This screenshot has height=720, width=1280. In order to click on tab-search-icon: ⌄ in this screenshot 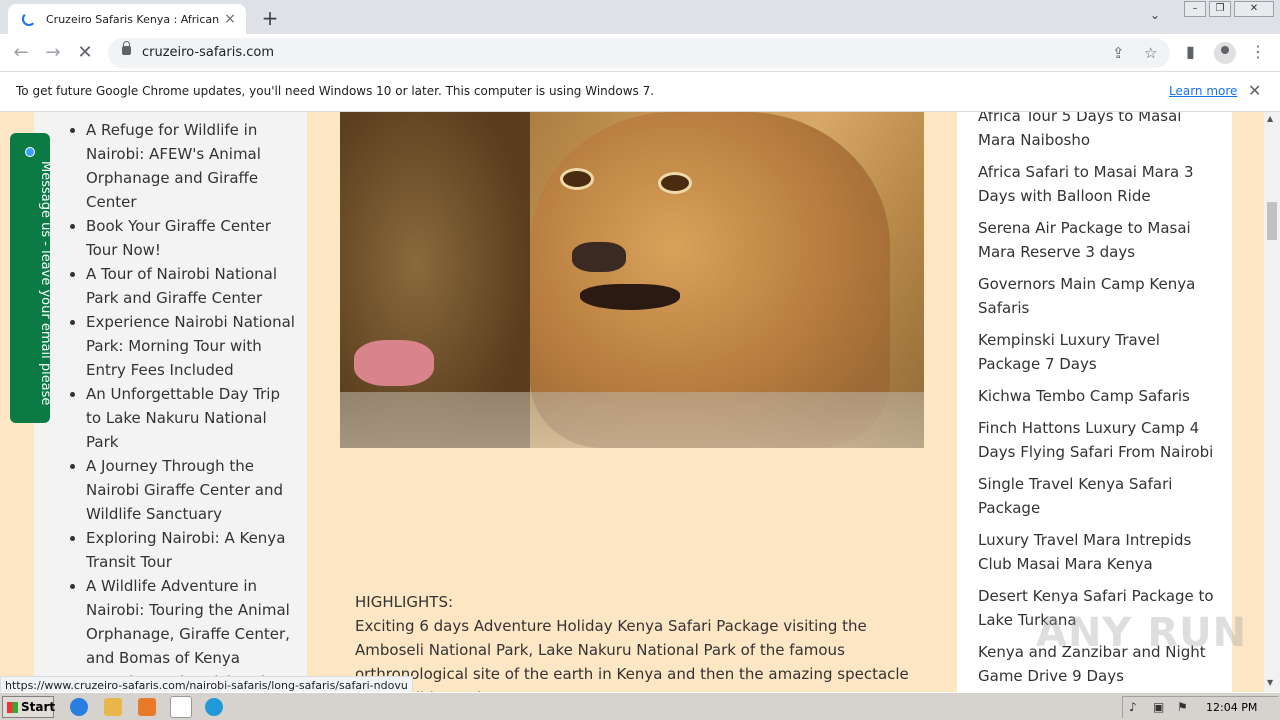, I will do `click(1155, 15)`.